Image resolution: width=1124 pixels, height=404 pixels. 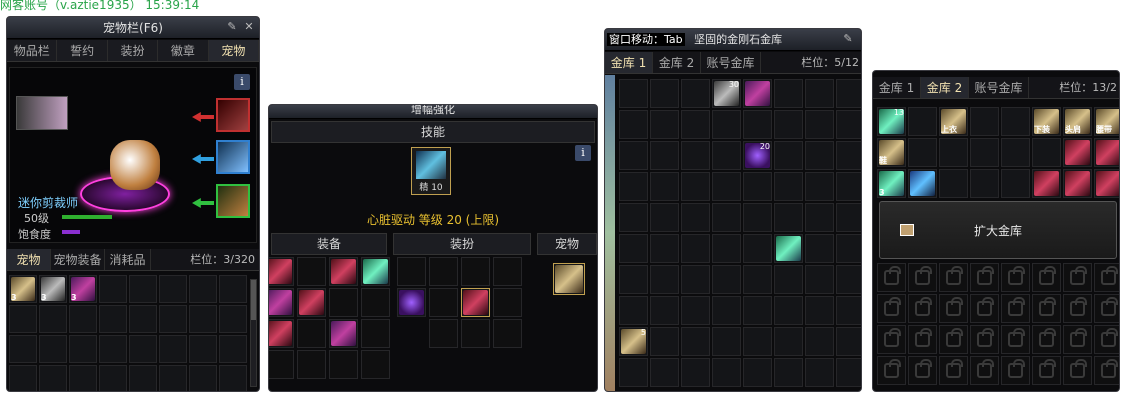 I want to click on vault-slot: 3, so click(x=891, y=183).